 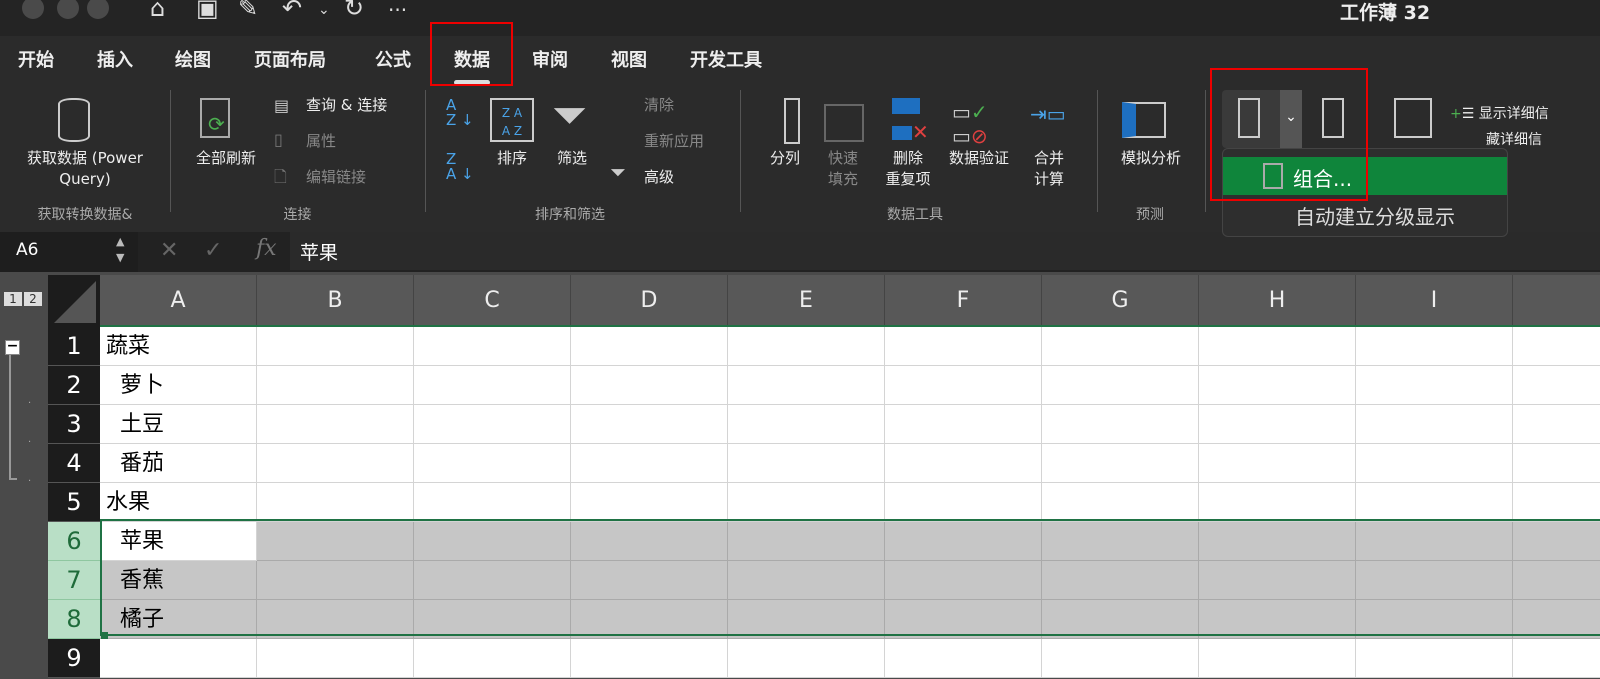 What do you see at coordinates (178, 463) in the screenshot?
I see `cell: 番茄` at bounding box center [178, 463].